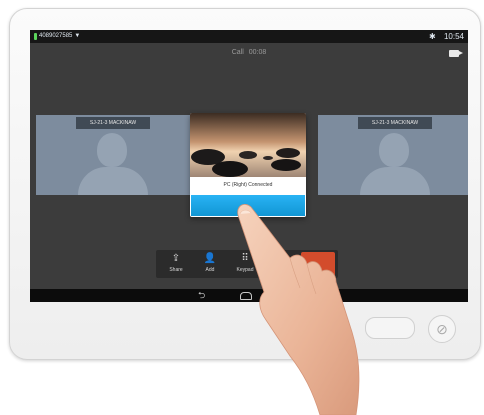 The image size is (484, 415). Describe the element at coordinates (298, 309) in the screenshot. I see `hand-illustration` at that location.